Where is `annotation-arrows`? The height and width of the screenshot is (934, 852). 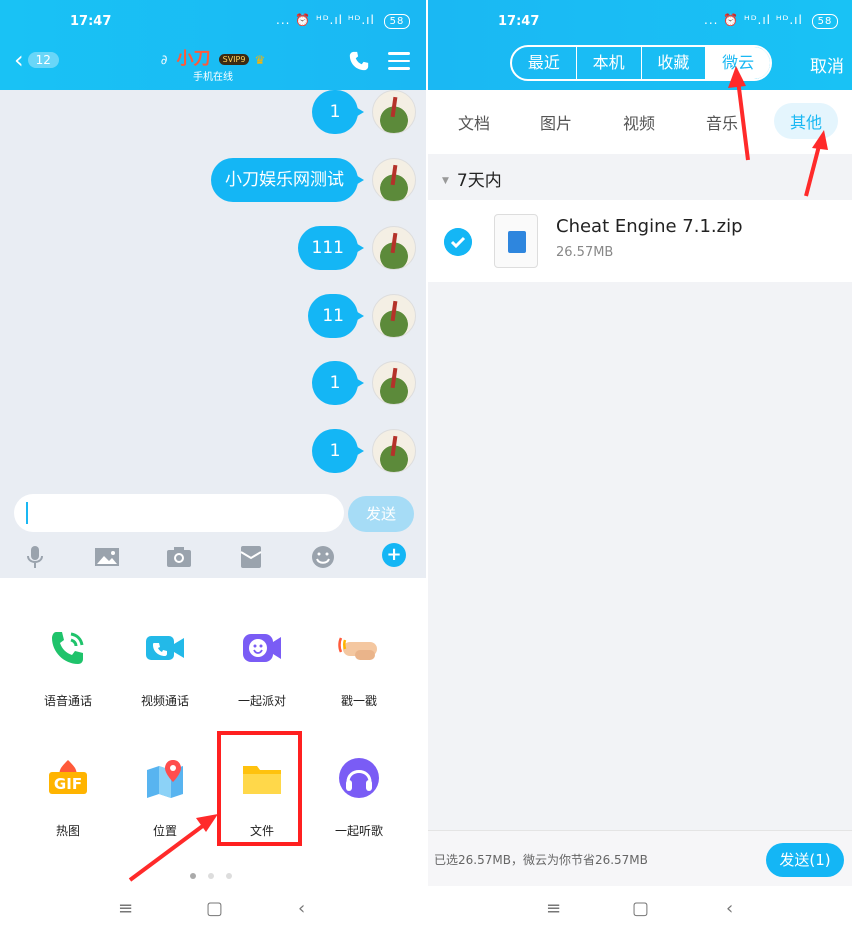
annotation-arrows is located at coordinates (778, 131).